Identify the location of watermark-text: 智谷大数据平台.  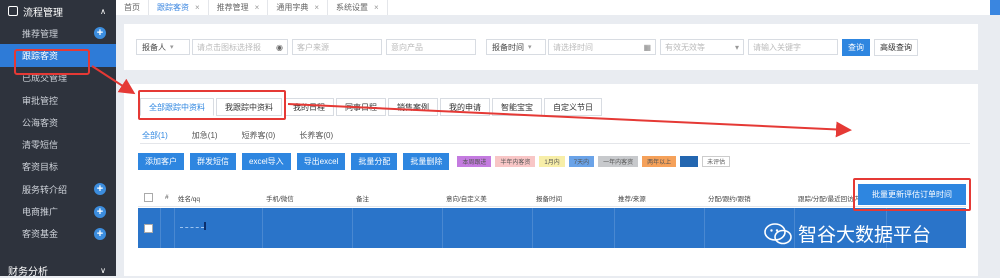
(865, 235).